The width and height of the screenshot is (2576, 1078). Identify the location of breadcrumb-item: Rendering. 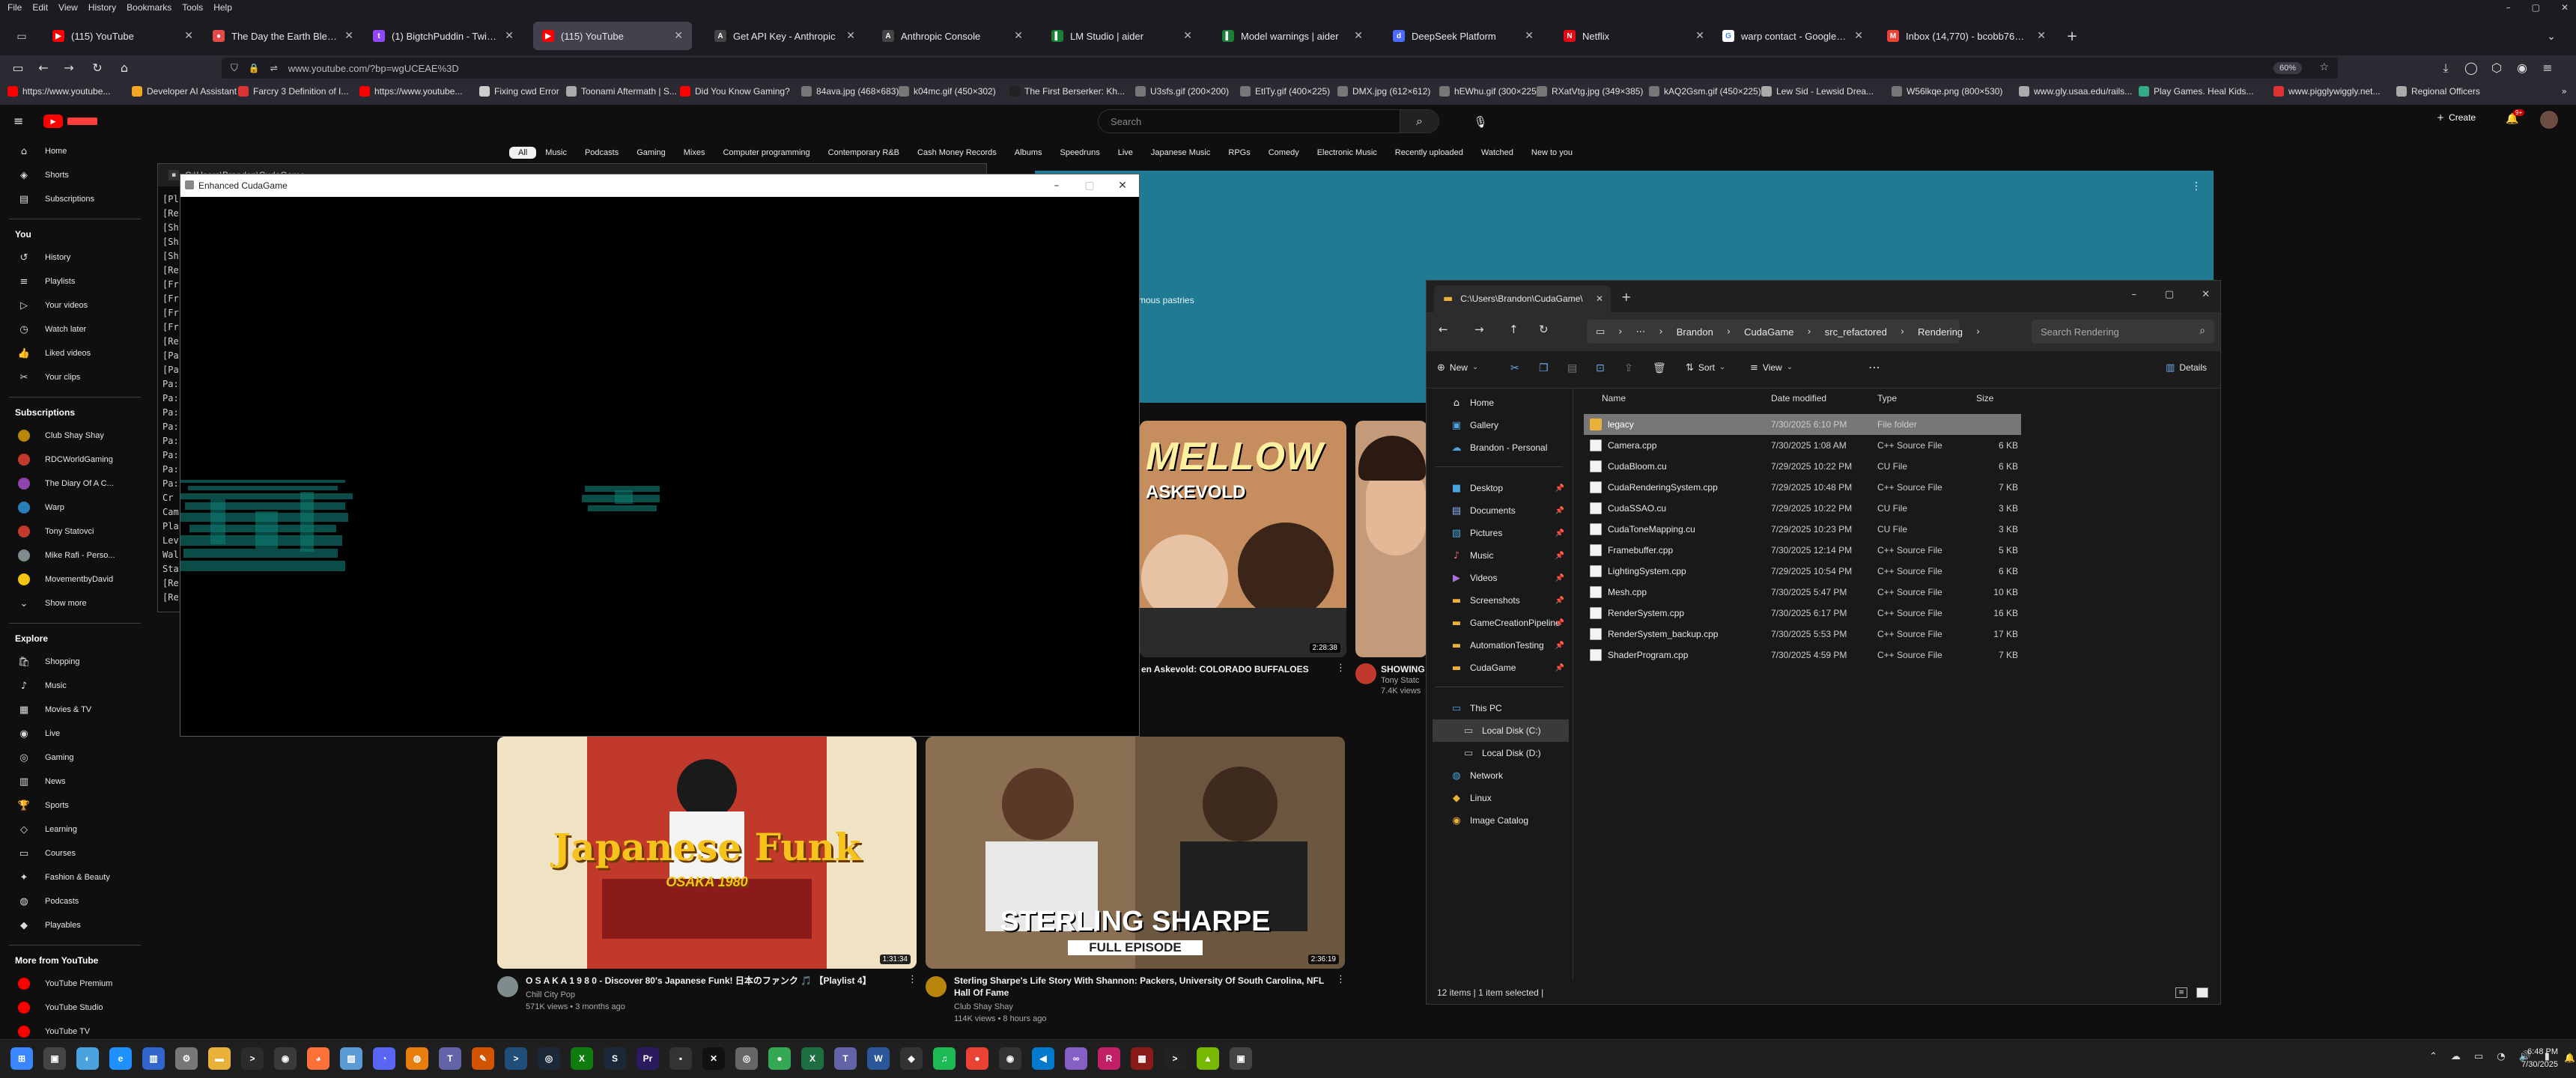
(1940, 332).